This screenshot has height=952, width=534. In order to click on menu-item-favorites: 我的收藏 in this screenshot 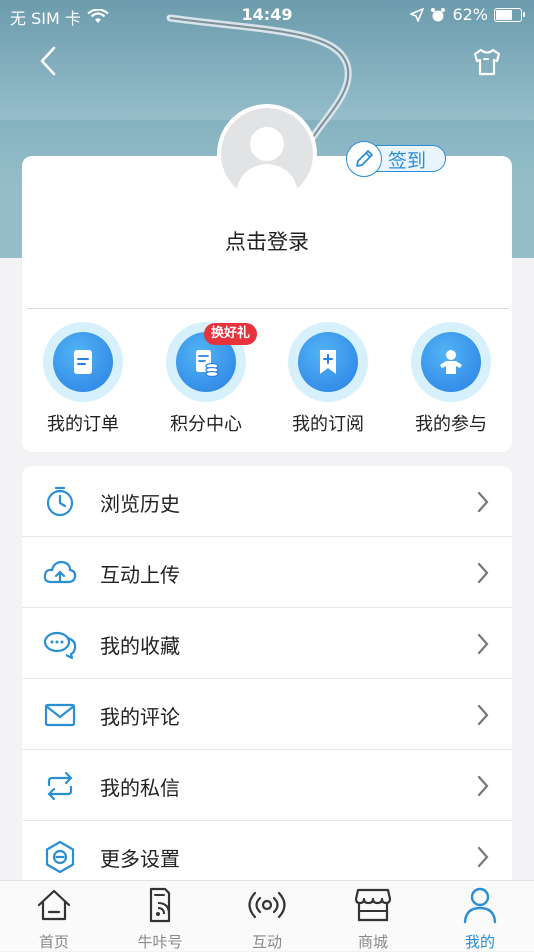, I will do `click(267, 643)`.